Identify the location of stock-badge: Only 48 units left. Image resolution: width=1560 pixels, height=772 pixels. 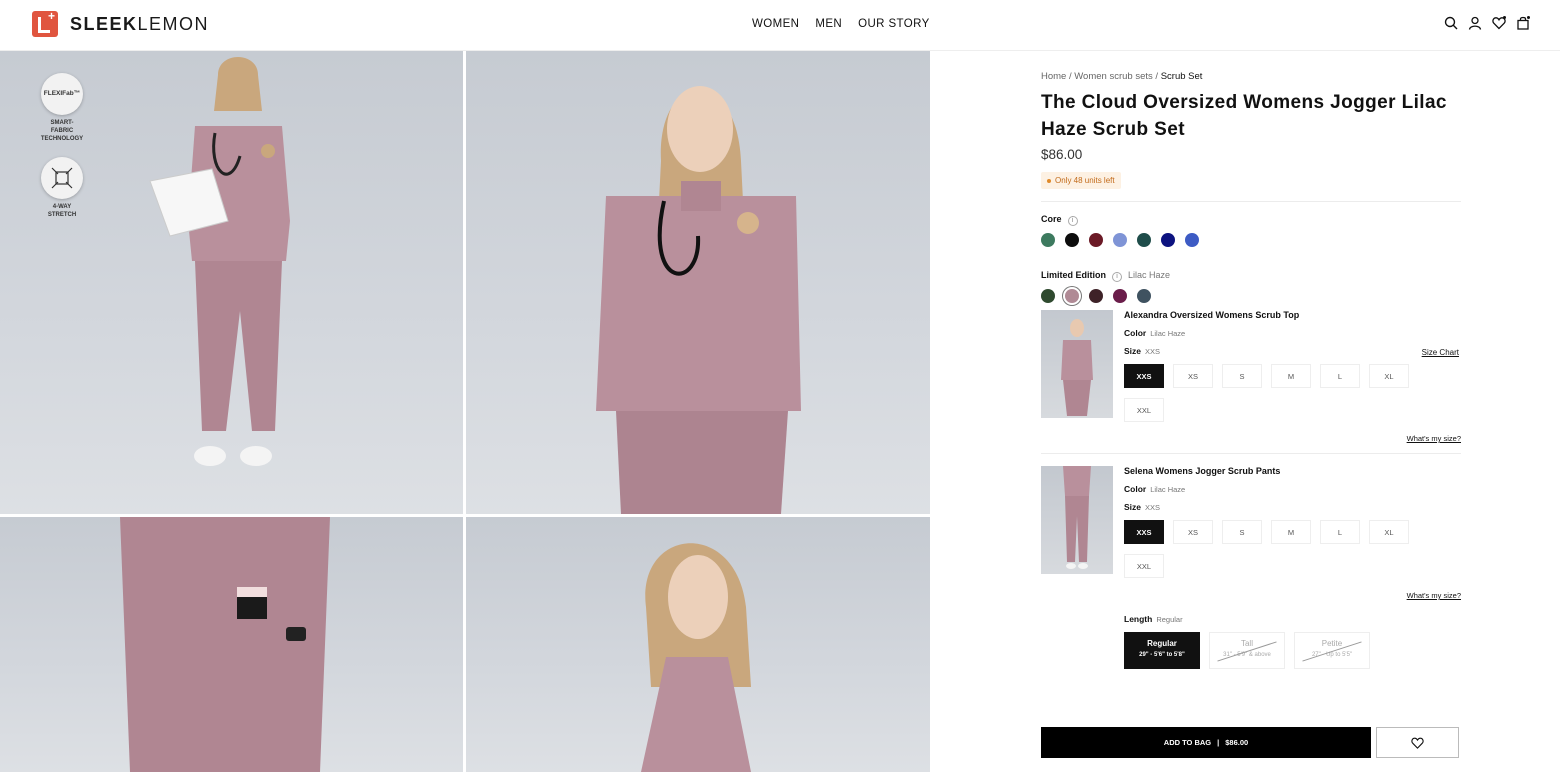
(1081, 180).